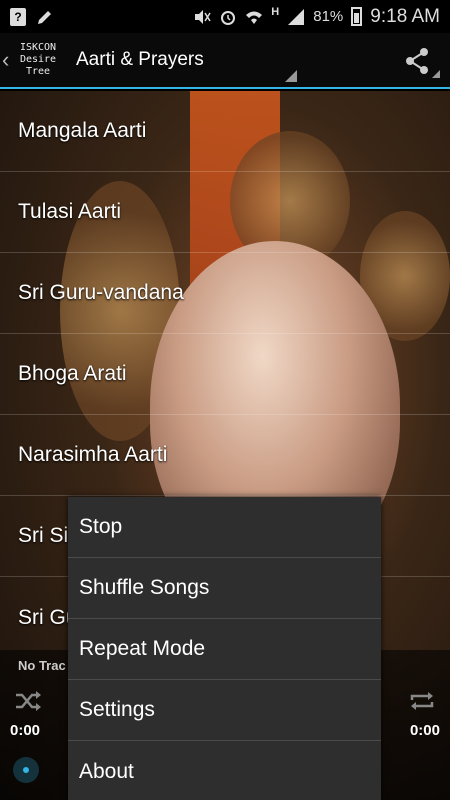 The image size is (450, 800). I want to click on logo-line: ISKCON, so click(38, 47).